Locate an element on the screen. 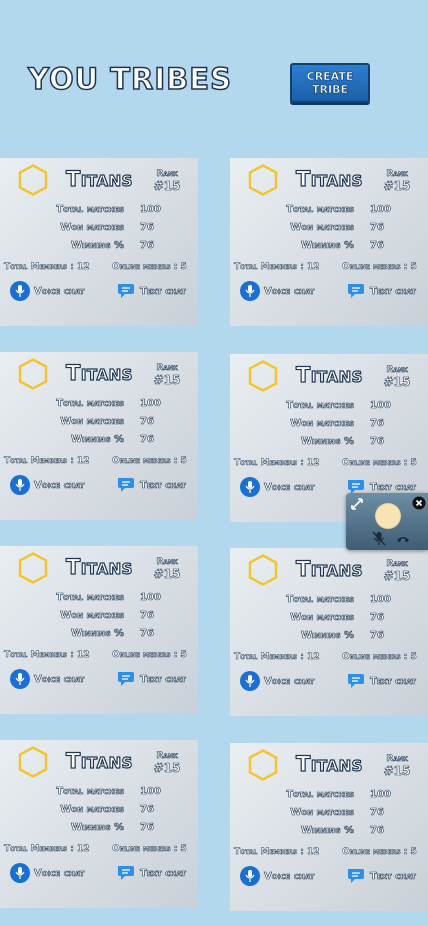 The image size is (428, 926). mic-off-icon is located at coordinates (379, 538).